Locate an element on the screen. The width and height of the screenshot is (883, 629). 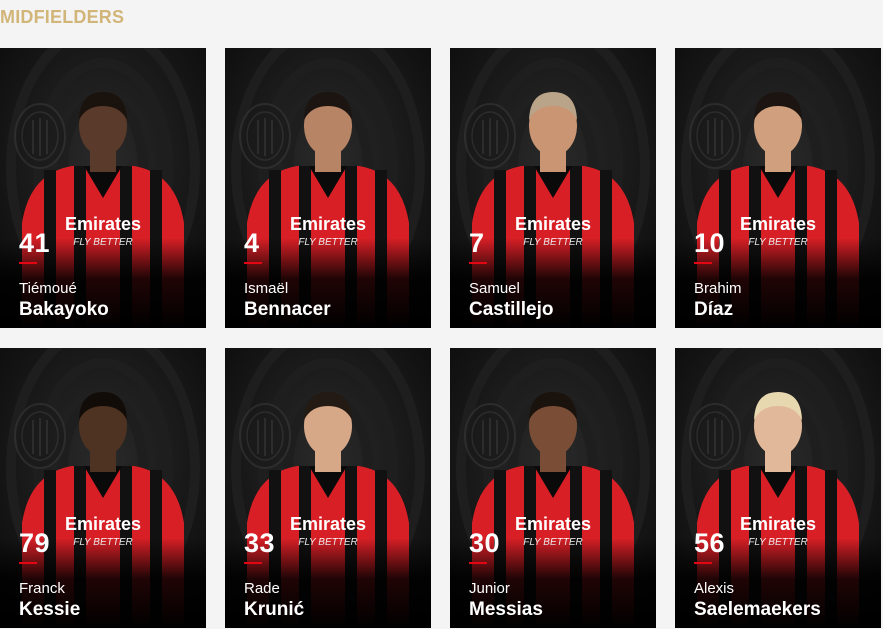
player-number: 56 is located at coordinates (710, 543).